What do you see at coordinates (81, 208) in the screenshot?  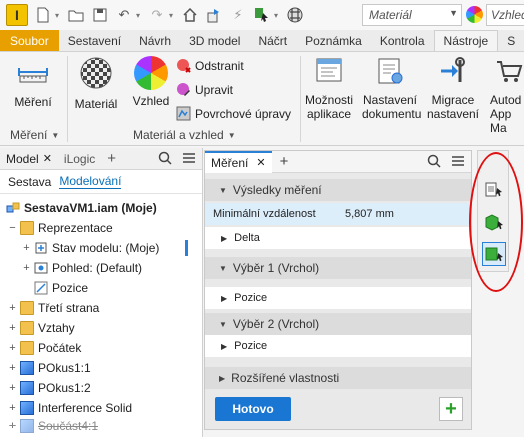 I see `tree-root: SestavaVM1.iam (Moje)` at bounding box center [81, 208].